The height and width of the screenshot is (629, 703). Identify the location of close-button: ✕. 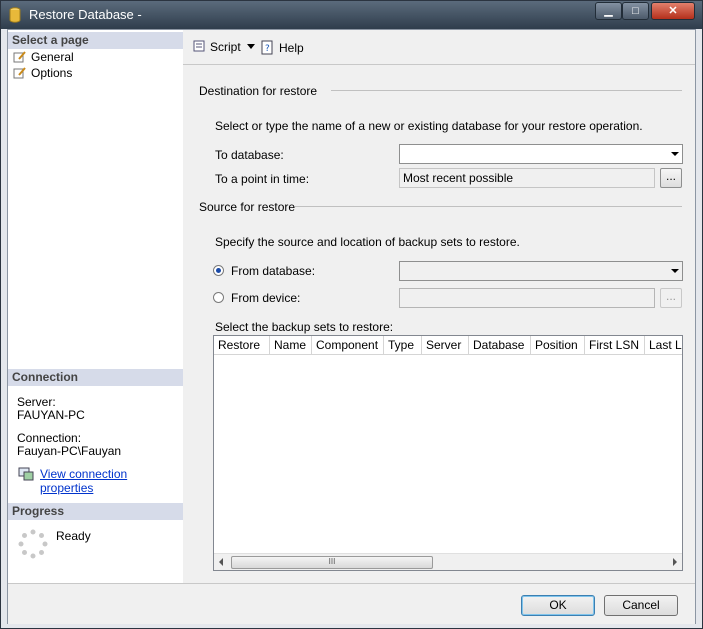
(673, 11).